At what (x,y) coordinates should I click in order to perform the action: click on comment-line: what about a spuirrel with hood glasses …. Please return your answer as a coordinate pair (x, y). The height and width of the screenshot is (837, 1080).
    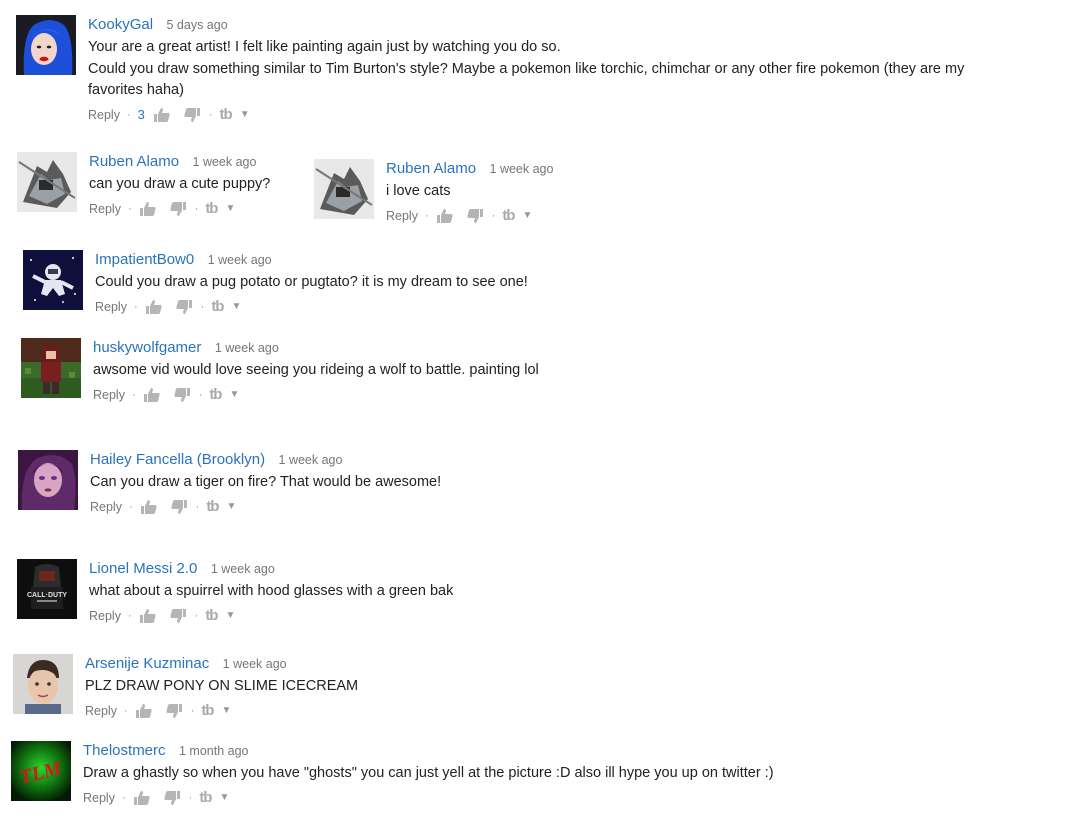
    Looking at the image, I should click on (271, 591).